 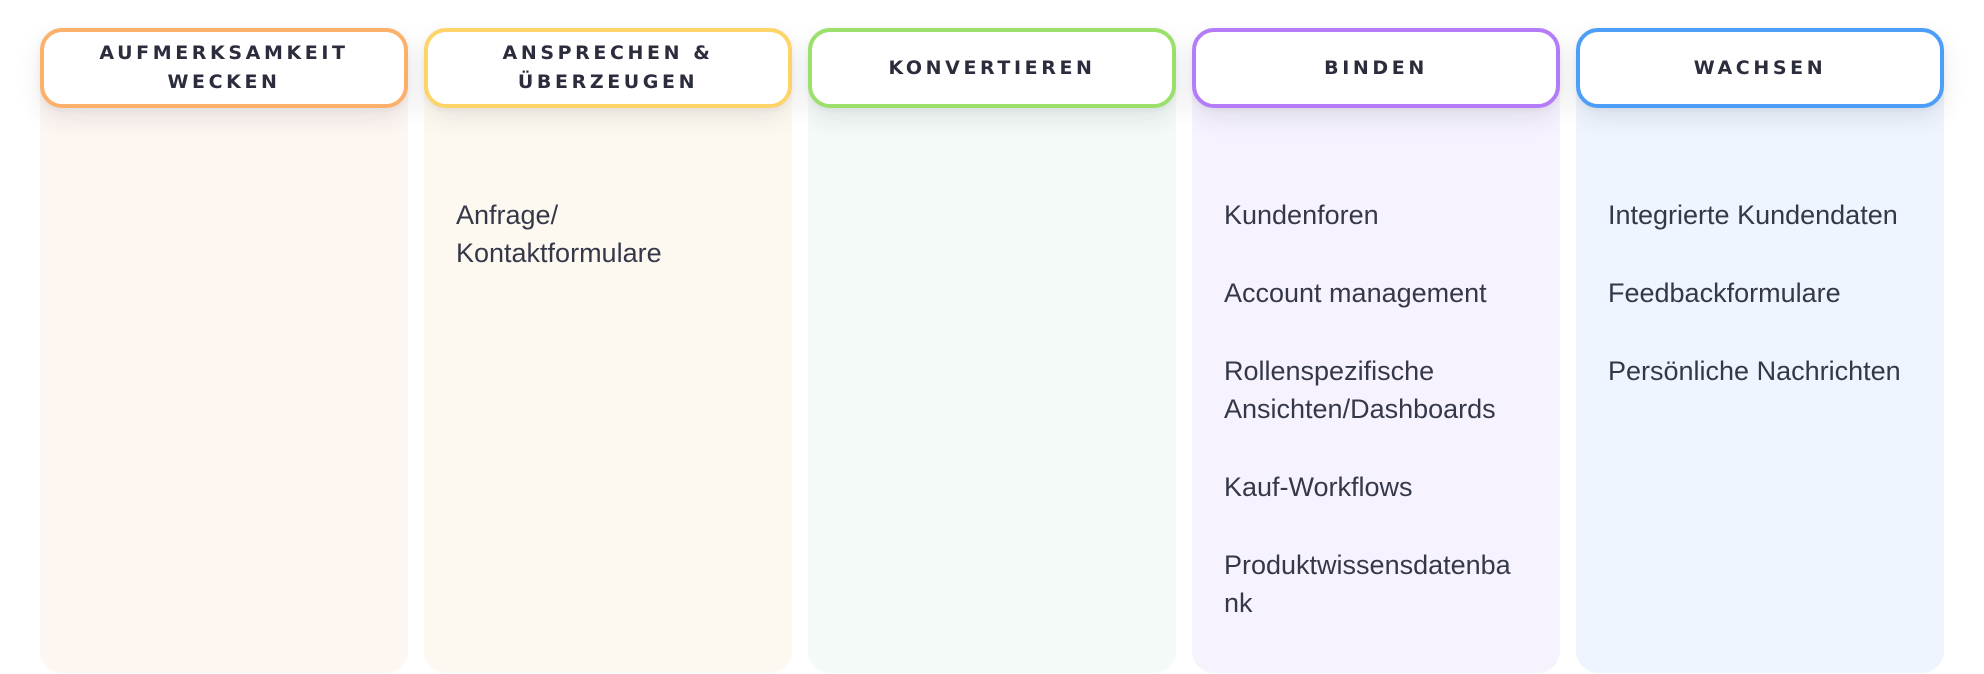 What do you see at coordinates (1318, 487) in the screenshot?
I see `list-item: Kauf-Workflows` at bounding box center [1318, 487].